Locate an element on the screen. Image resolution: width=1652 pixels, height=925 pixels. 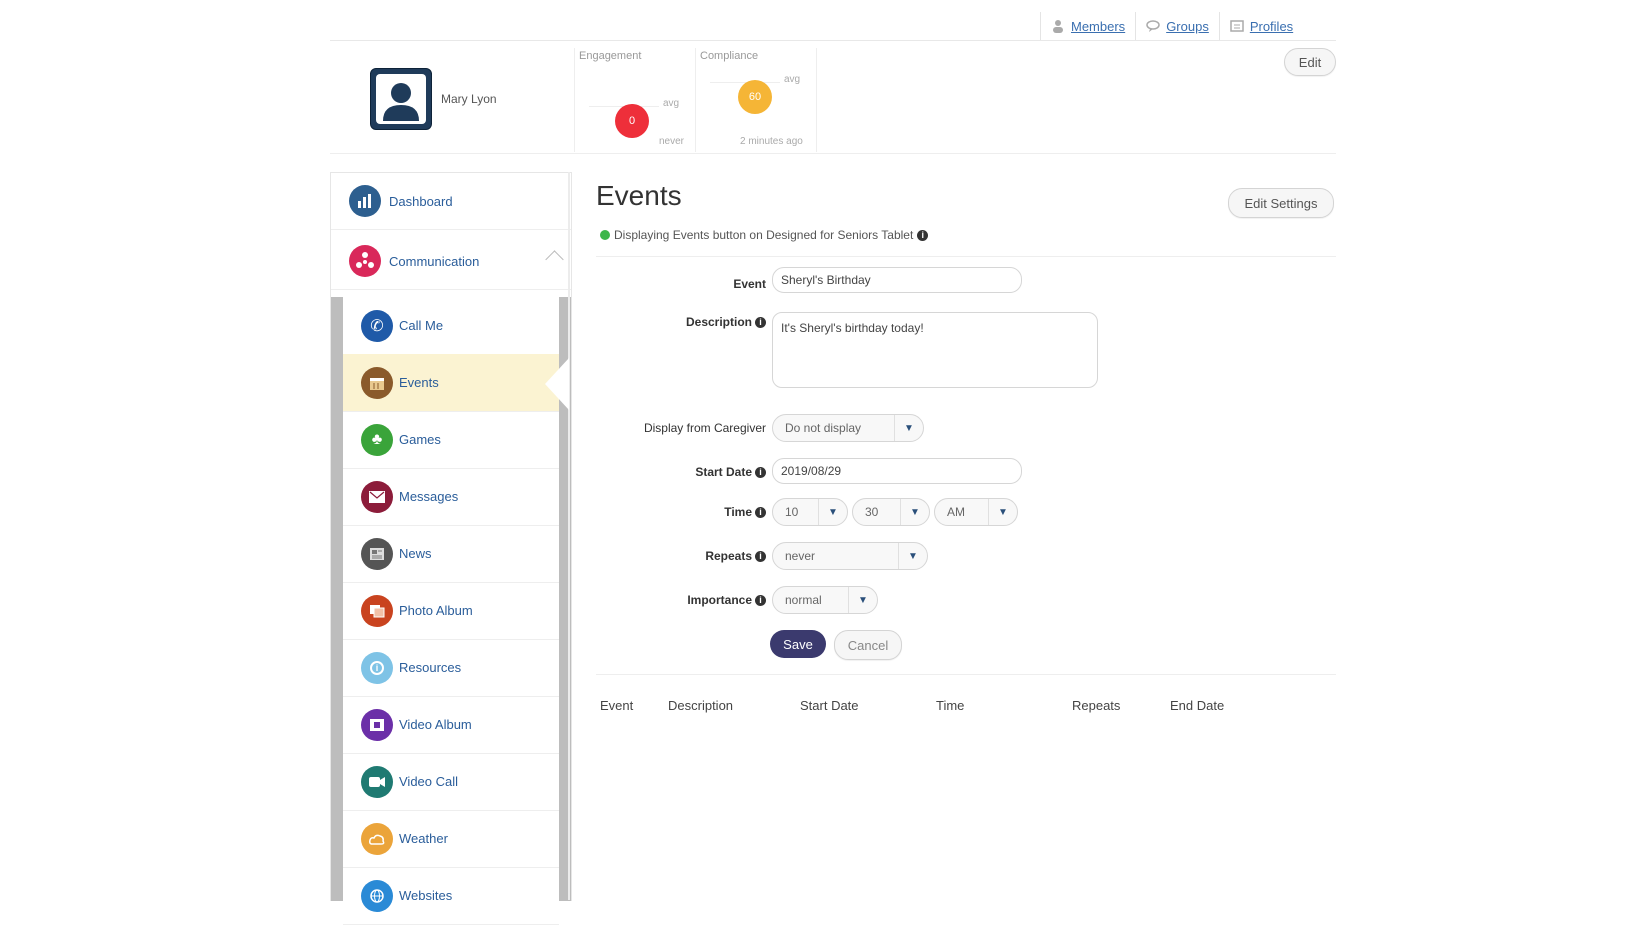
sidebar-item-call-me: ✆ Call Me is located at coordinates (451, 326).